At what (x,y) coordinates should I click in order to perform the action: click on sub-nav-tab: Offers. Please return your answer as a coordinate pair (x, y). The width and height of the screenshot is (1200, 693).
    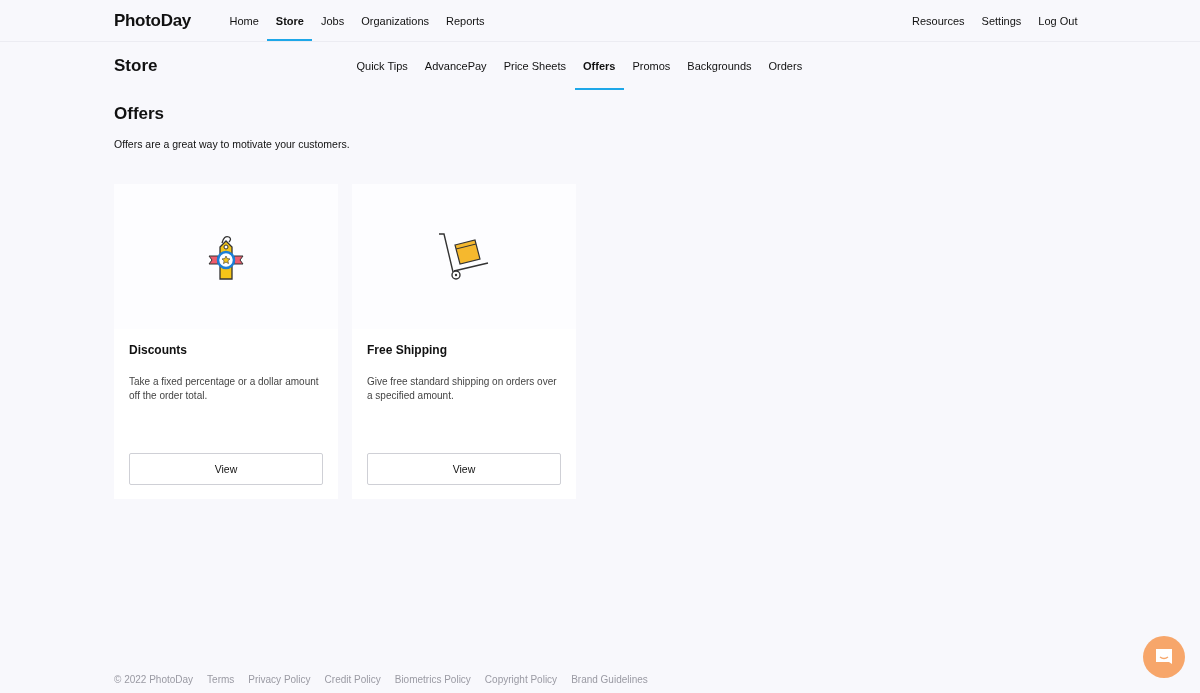
    Looking at the image, I should click on (599, 66).